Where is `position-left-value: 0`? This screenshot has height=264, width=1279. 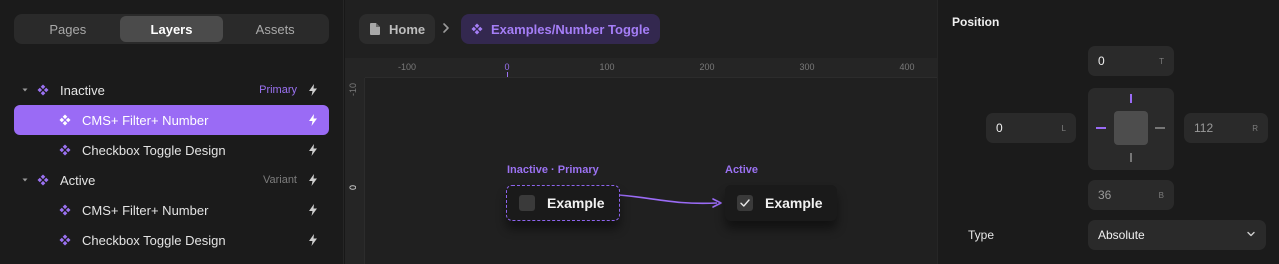 position-left-value: 0 is located at coordinates (999, 128).